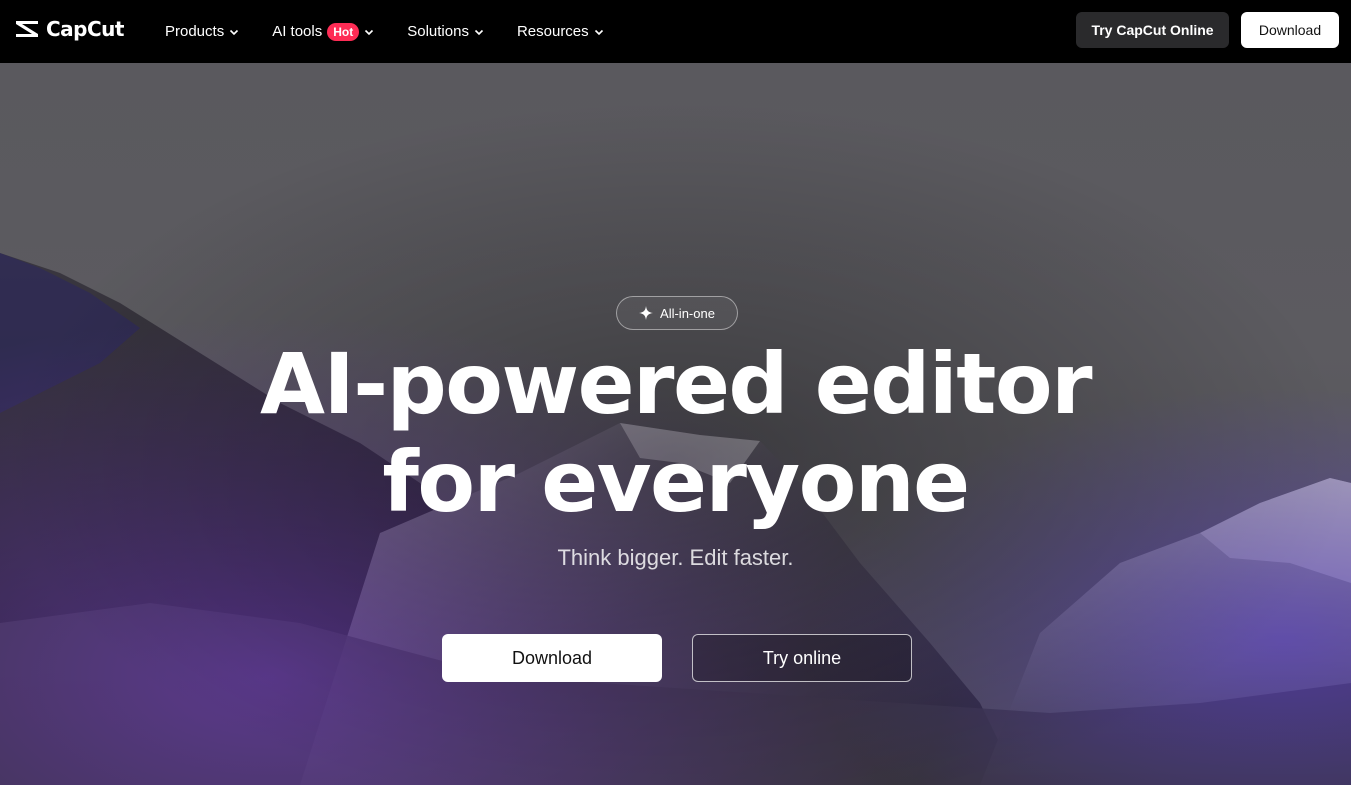  What do you see at coordinates (676, 384) in the screenshot?
I see `headline-line-1: AI-powered editor` at bounding box center [676, 384].